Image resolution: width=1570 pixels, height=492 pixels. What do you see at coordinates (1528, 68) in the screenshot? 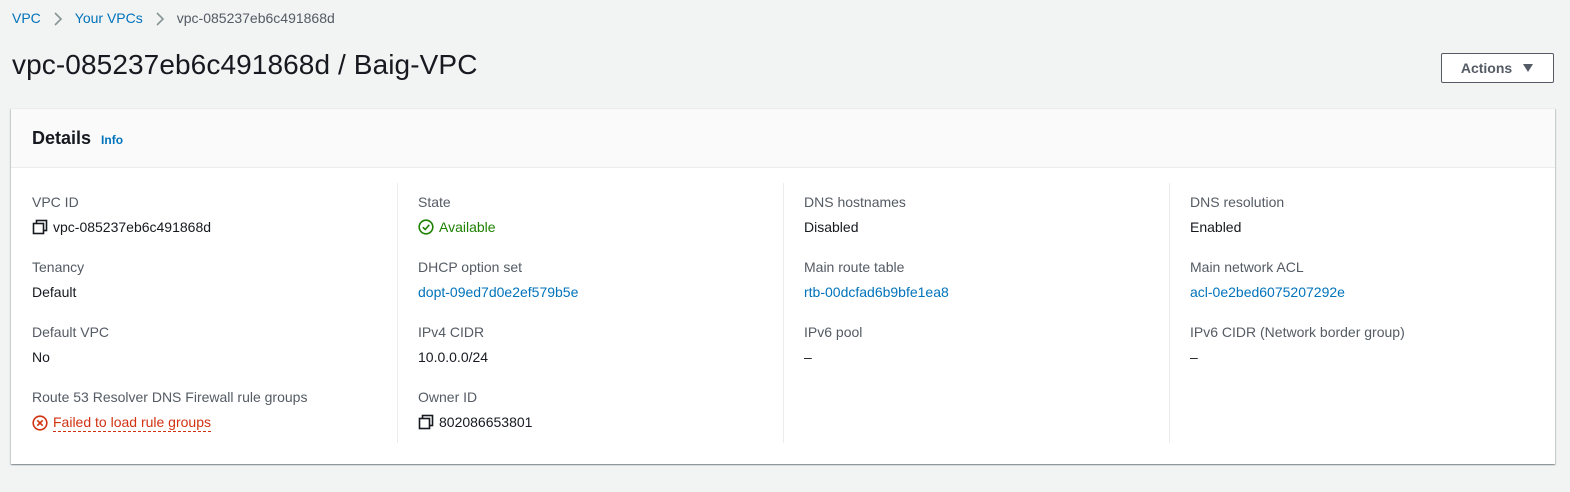
I see `caret-down-icon` at bounding box center [1528, 68].